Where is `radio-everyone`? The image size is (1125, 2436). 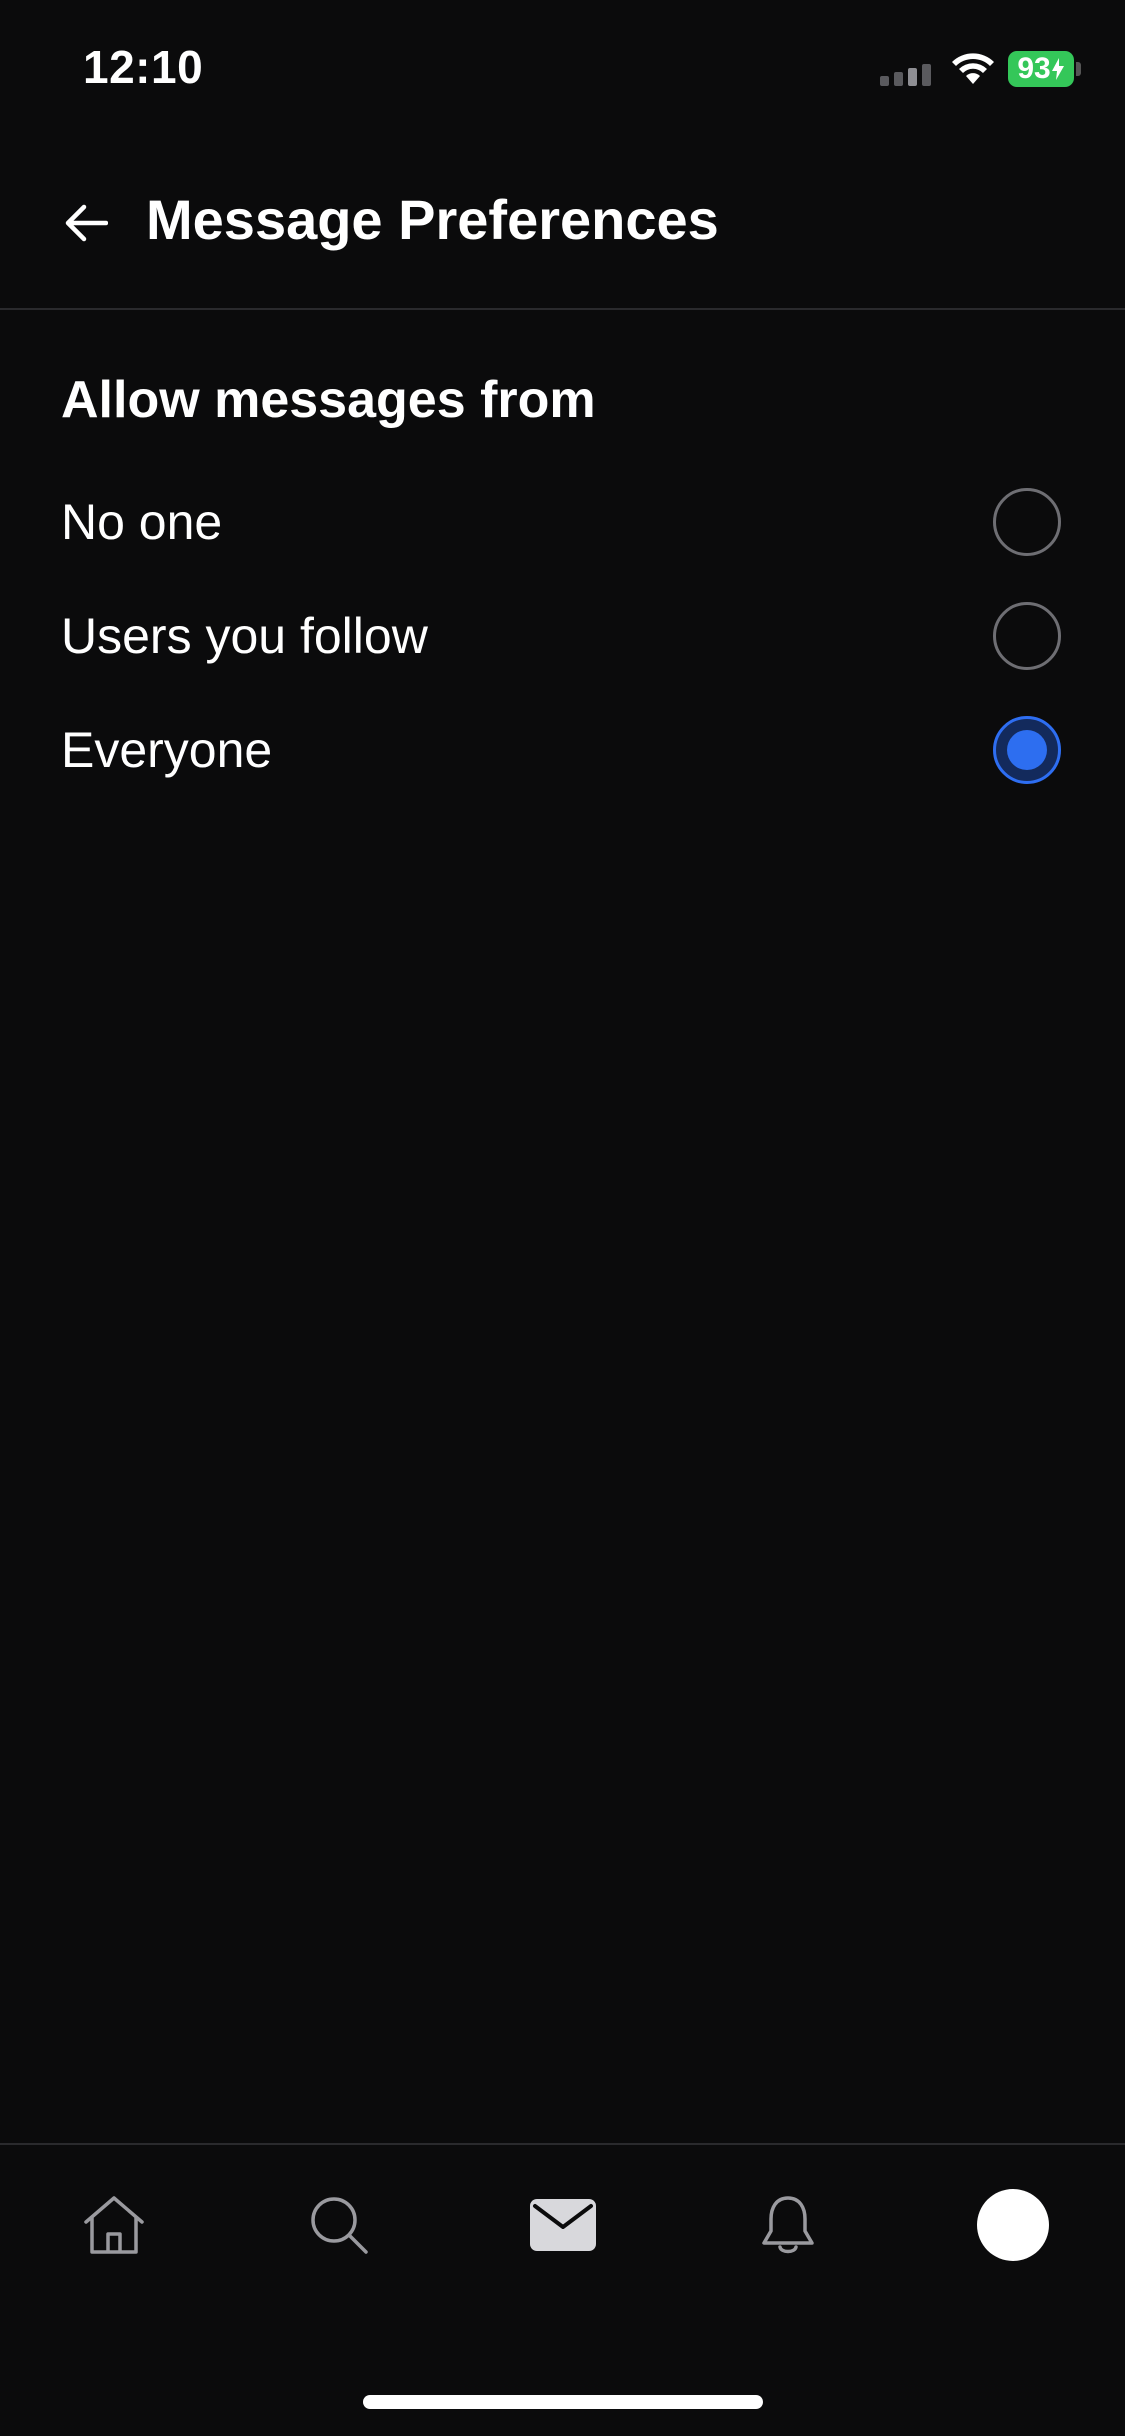
radio-everyone is located at coordinates (1027, 750).